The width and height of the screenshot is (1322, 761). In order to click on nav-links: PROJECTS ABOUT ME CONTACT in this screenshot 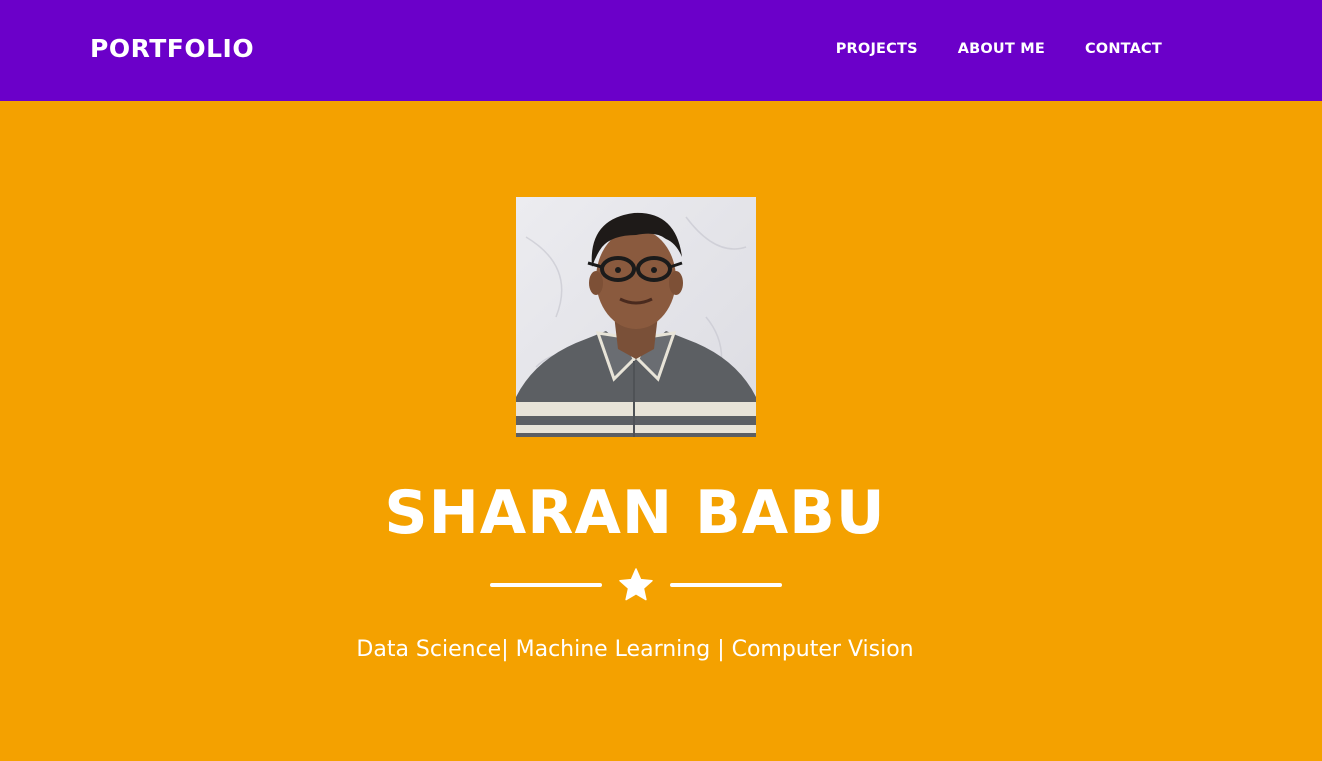, I will do `click(999, 48)`.